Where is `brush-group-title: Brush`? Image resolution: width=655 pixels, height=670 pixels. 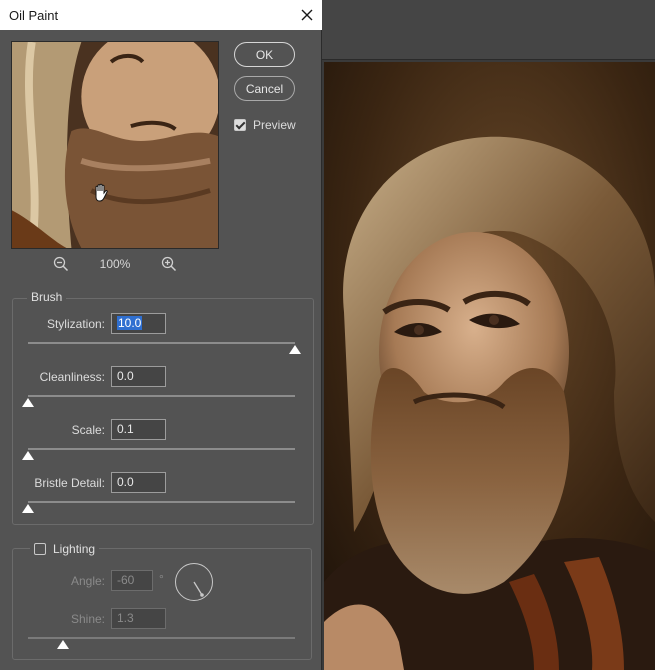 brush-group-title: Brush is located at coordinates (47, 297).